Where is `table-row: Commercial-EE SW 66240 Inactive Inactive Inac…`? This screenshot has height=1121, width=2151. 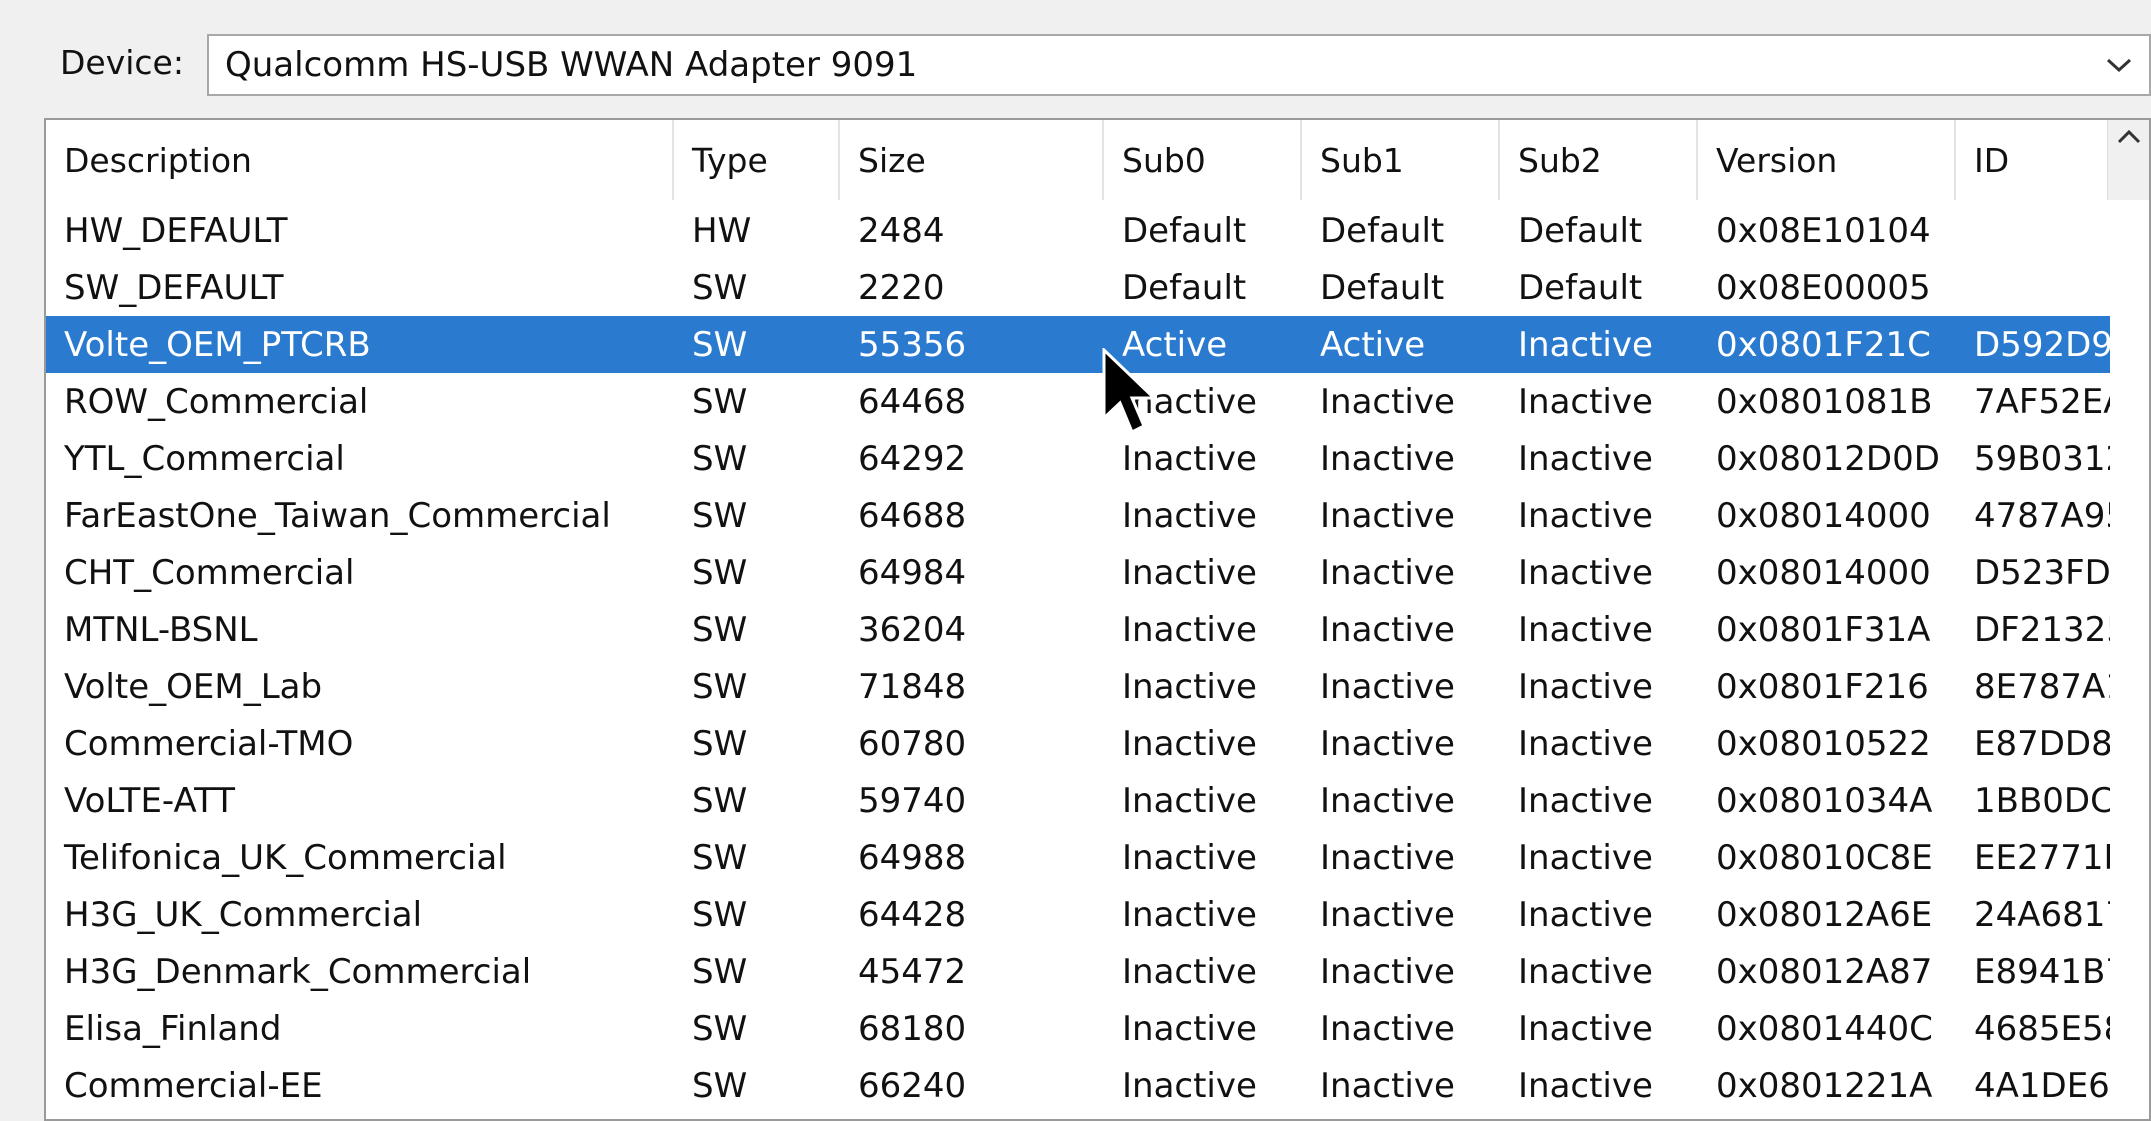
table-row: Commercial-EE SW 66240 Inactive Inactive Inac… is located at coordinates (1078, 1085).